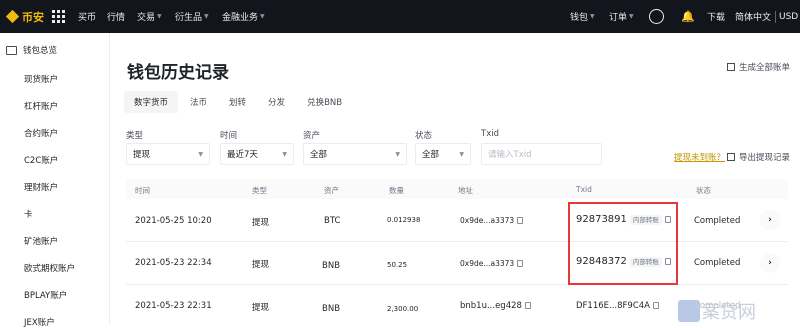  I want to click on asset-select: 全部 ▼, so click(355, 154).